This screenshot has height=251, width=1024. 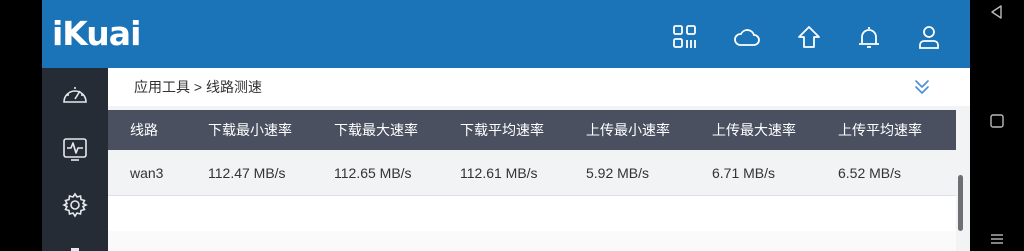 I want to click on cell-upload-min: 5.92 MB/s, so click(x=627, y=173).